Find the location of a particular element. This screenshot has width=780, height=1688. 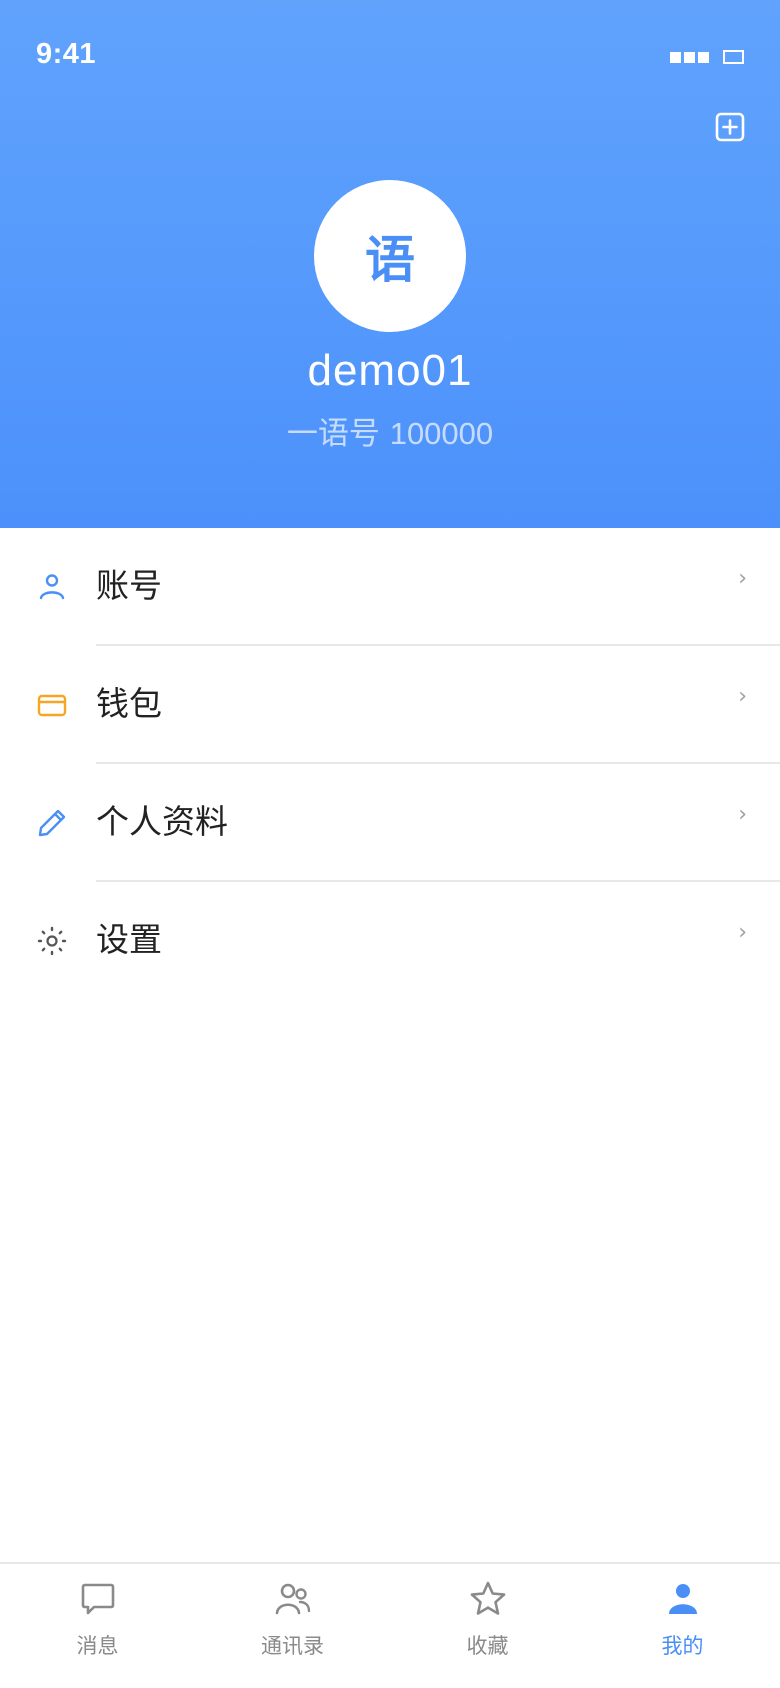

add-button is located at coordinates (730, 127).